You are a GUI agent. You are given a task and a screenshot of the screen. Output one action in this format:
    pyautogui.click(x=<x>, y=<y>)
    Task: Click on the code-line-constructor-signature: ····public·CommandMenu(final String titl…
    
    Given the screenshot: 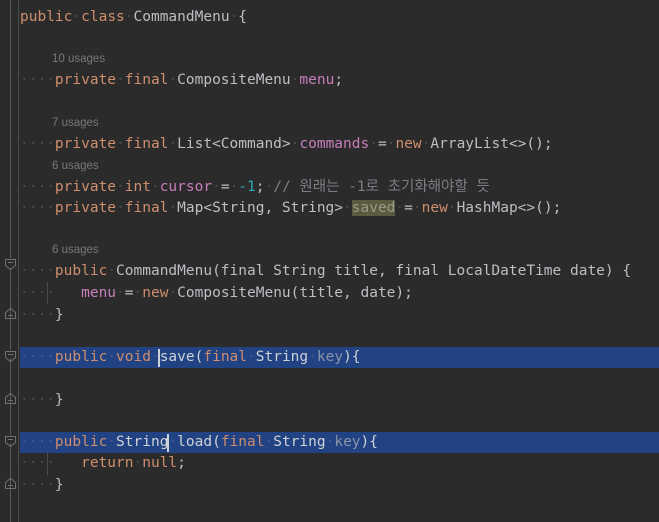 What is the action you would take?
    pyautogui.click(x=339, y=271)
    